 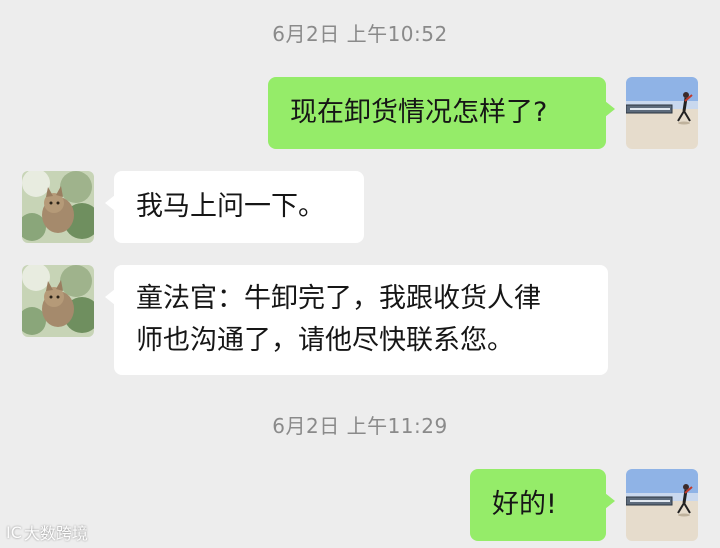 What do you see at coordinates (356, 320) in the screenshot?
I see `message-bubble-incoming: 童法官：牛卸完了，我跟收货人律 师也沟通了，请他尽快联系您。` at bounding box center [356, 320].